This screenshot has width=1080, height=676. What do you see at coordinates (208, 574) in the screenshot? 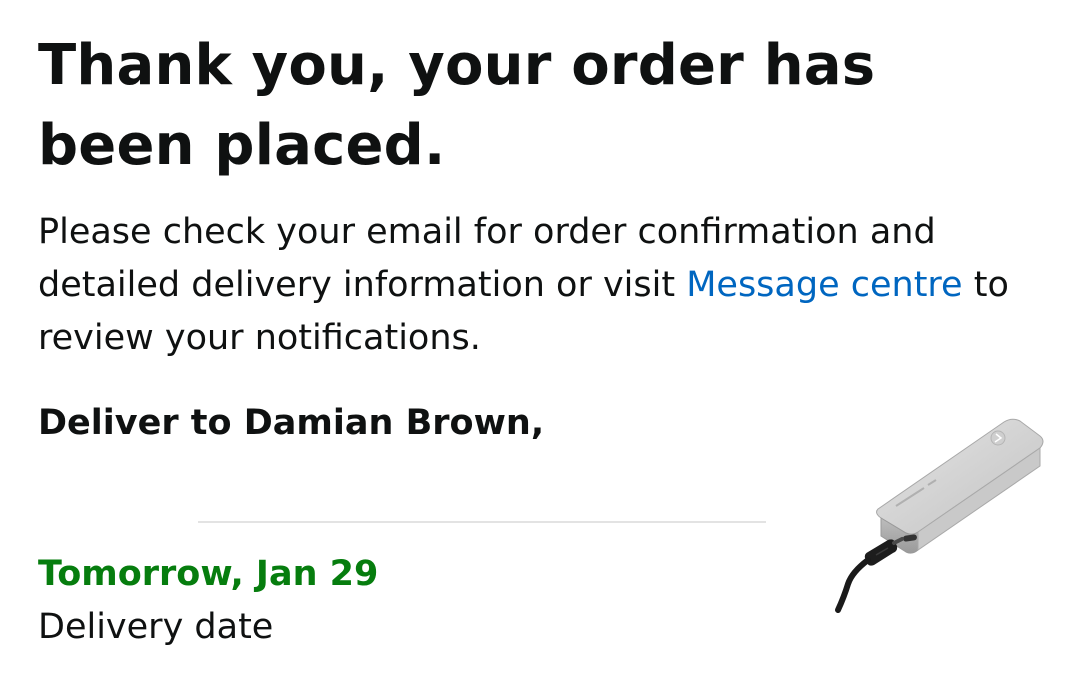
I see `delivery-date: Tomorrow, Jan 29` at bounding box center [208, 574].